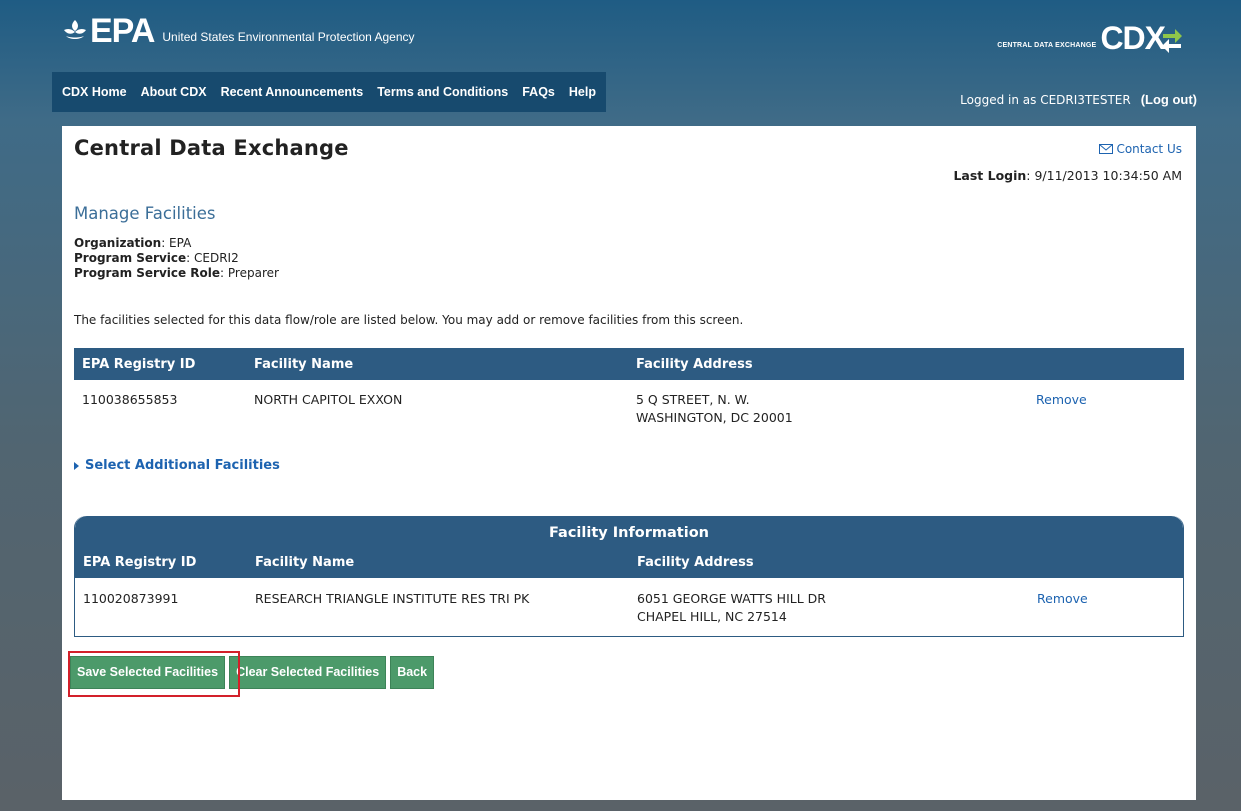  I want to click on organization-value: : EPA, so click(176, 243).